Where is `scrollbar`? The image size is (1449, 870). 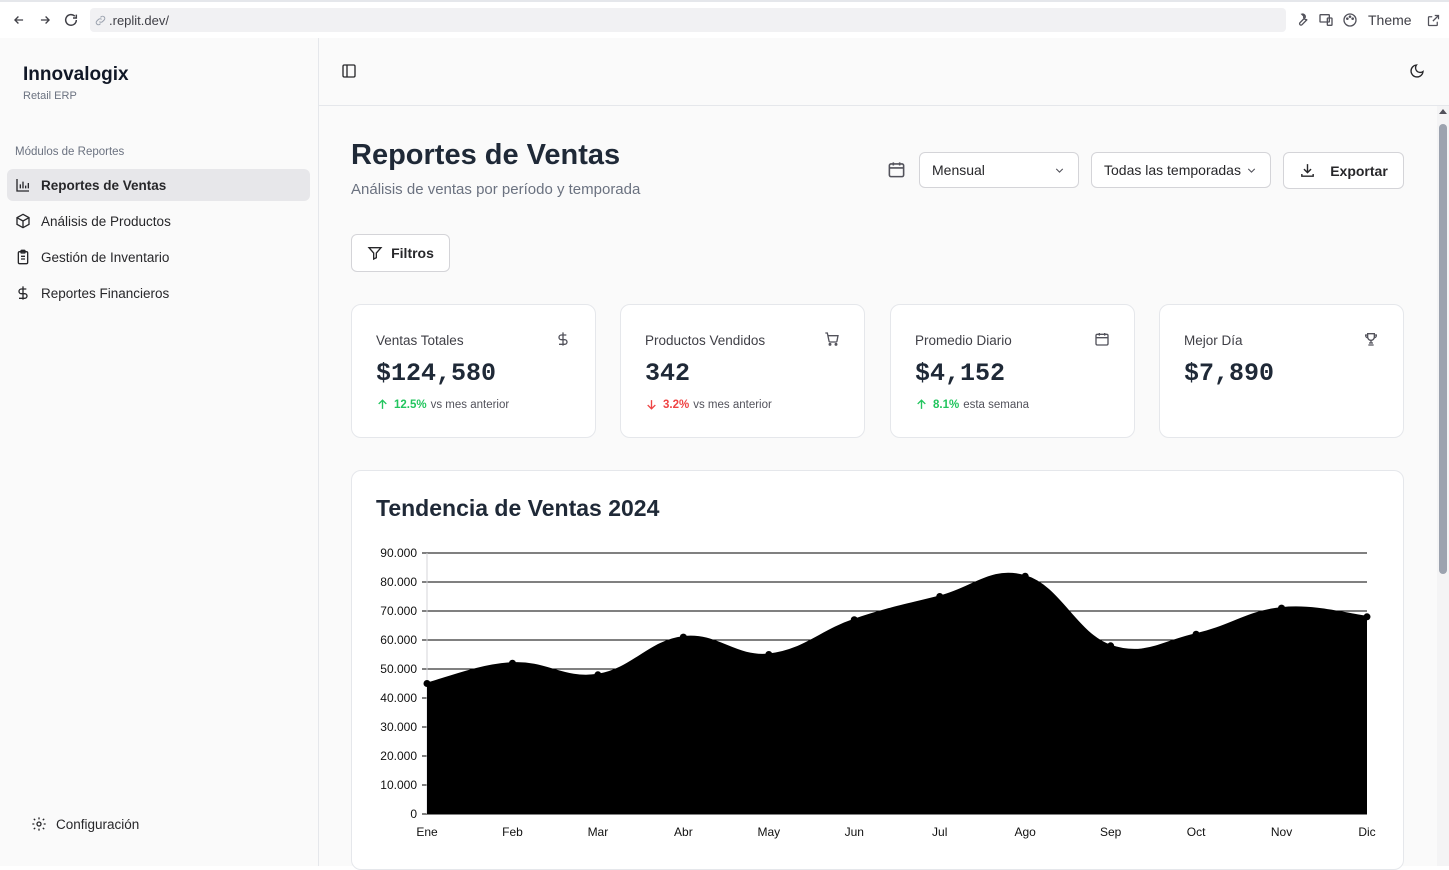 scrollbar is located at coordinates (1443, 486).